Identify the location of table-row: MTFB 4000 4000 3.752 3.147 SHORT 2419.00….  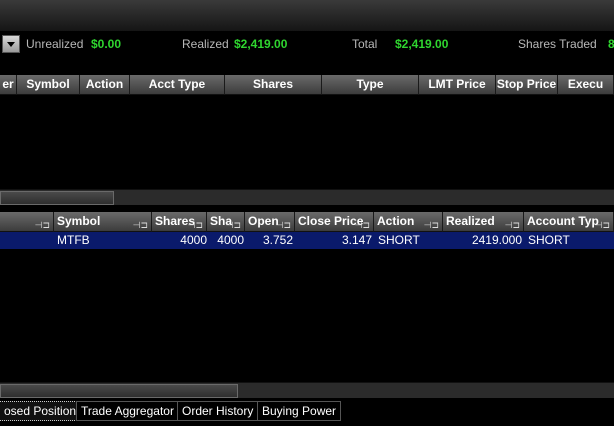
(307, 240).